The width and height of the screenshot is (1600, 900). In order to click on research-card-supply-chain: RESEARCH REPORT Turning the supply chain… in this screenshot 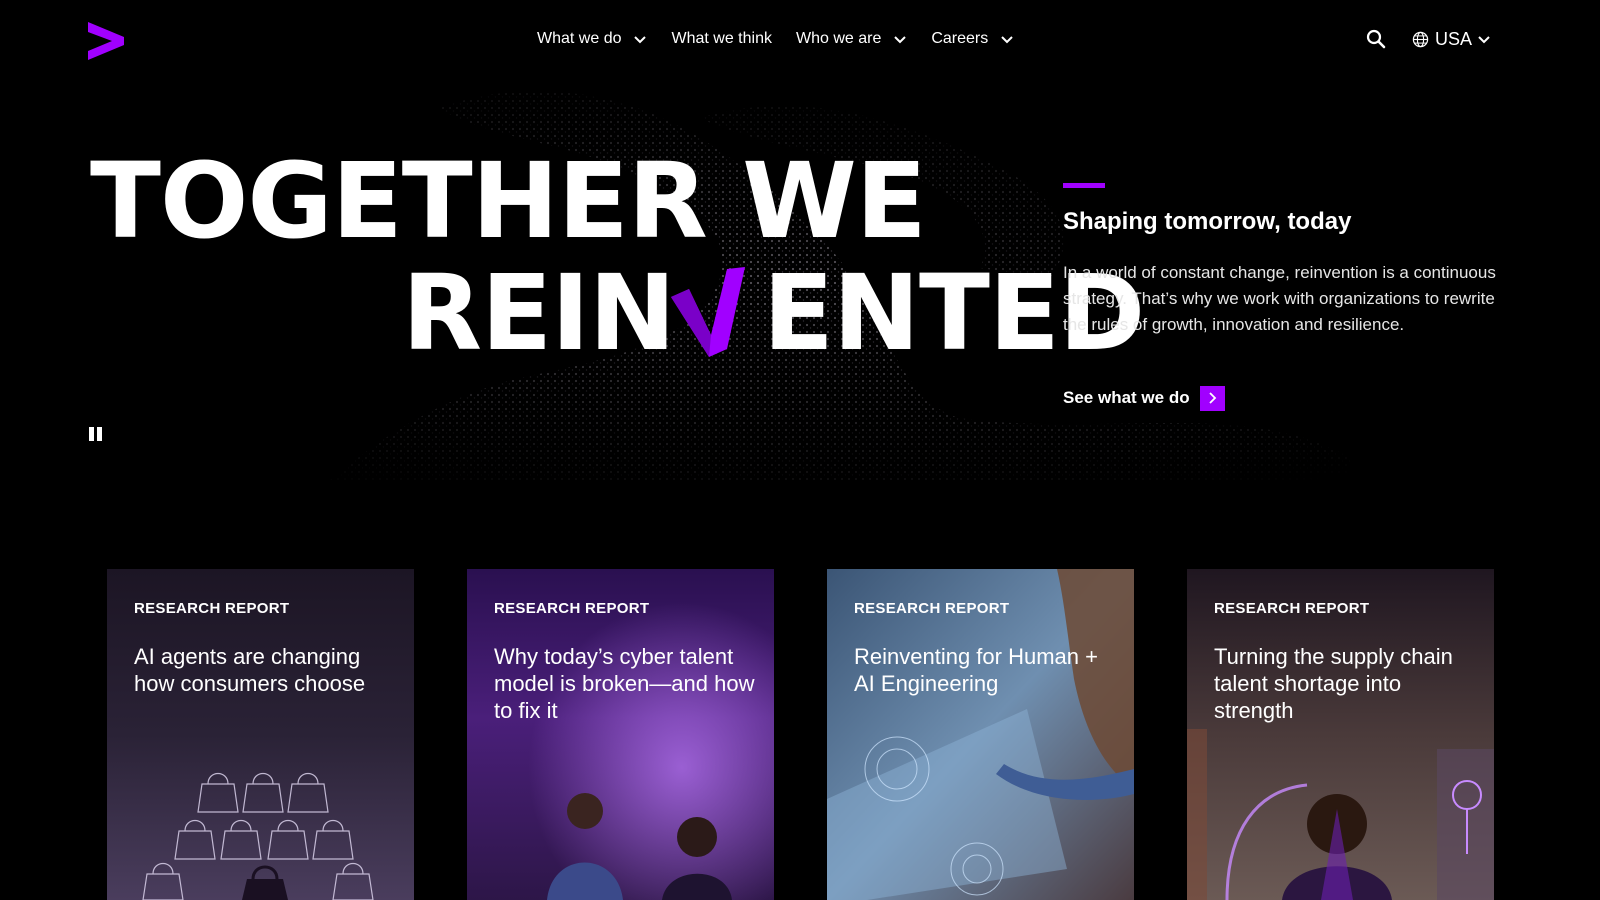, I will do `click(1340, 734)`.